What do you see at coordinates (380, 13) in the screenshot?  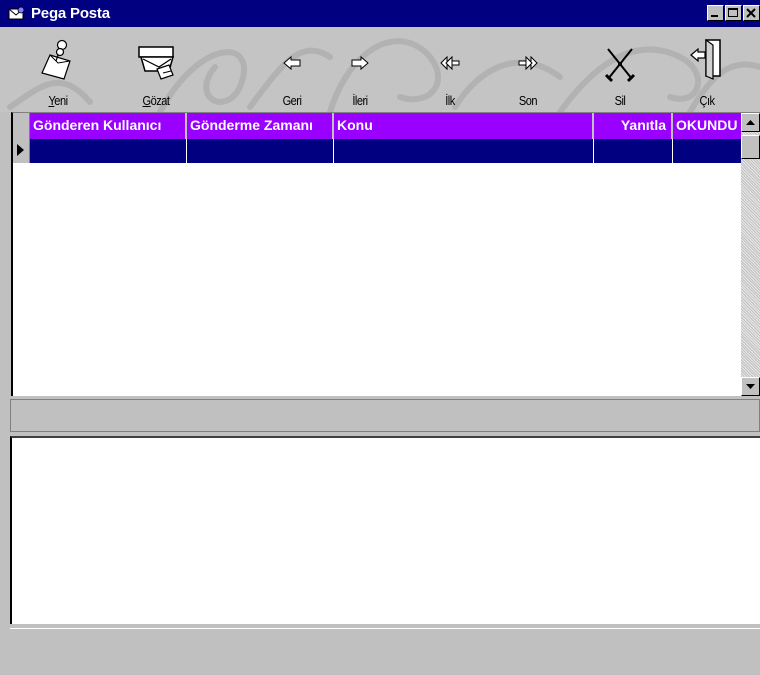 I see `title-bar: Pega Posta` at bounding box center [380, 13].